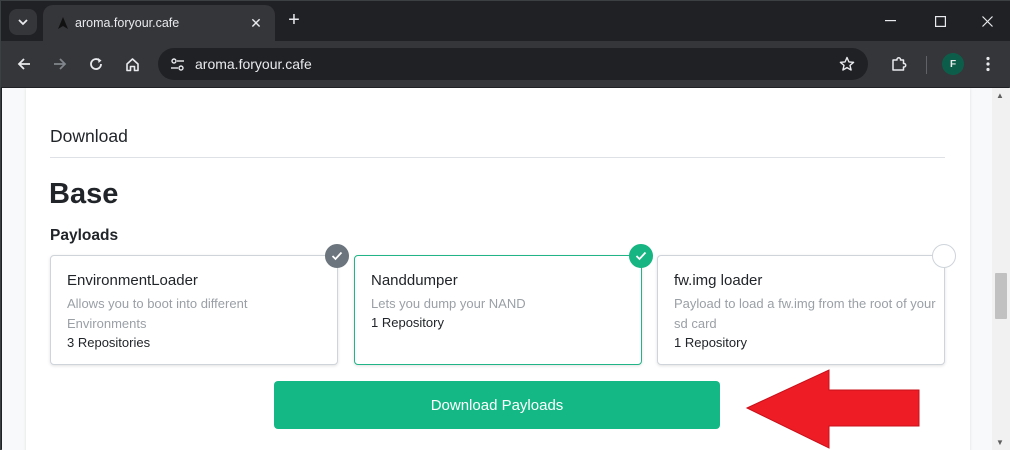  Describe the element at coordinates (253, 64) in the screenshot. I see `url-text: aroma.foryour.cafe` at that location.